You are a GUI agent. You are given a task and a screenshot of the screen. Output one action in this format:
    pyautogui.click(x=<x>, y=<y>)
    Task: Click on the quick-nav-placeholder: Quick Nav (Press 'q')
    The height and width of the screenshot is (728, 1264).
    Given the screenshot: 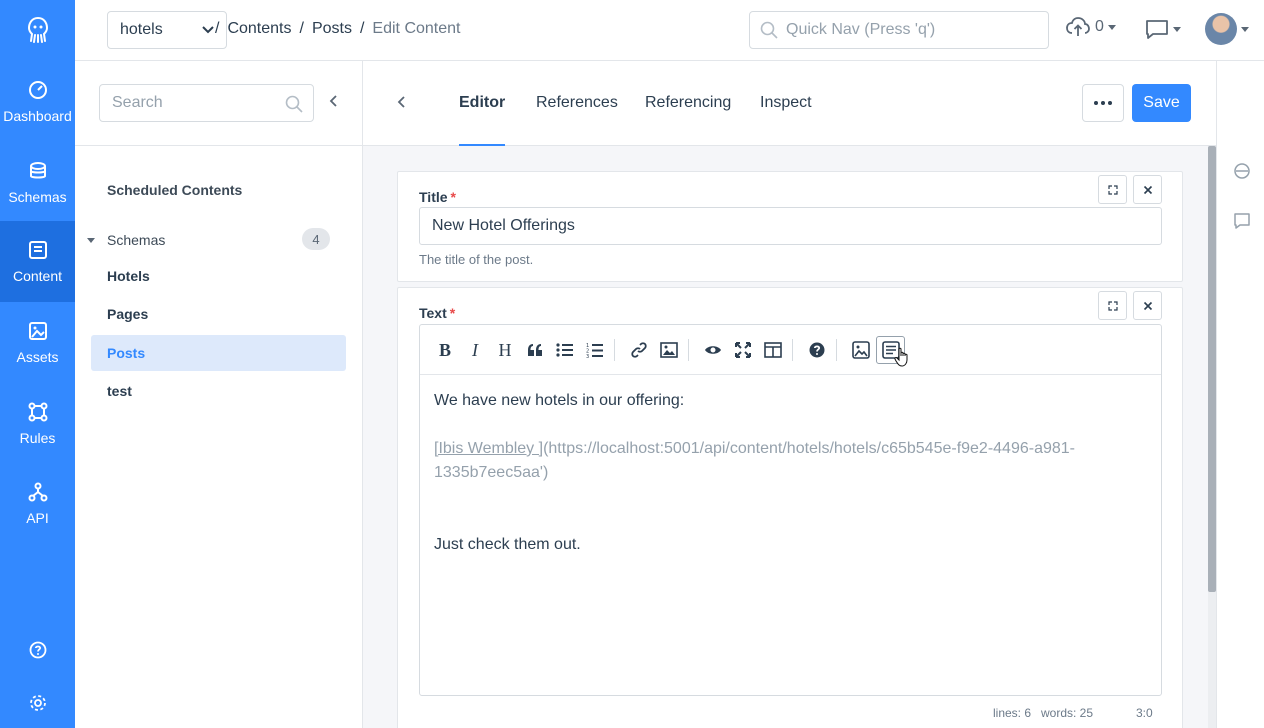 What is the action you would take?
    pyautogui.click(x=861, y=29)
    